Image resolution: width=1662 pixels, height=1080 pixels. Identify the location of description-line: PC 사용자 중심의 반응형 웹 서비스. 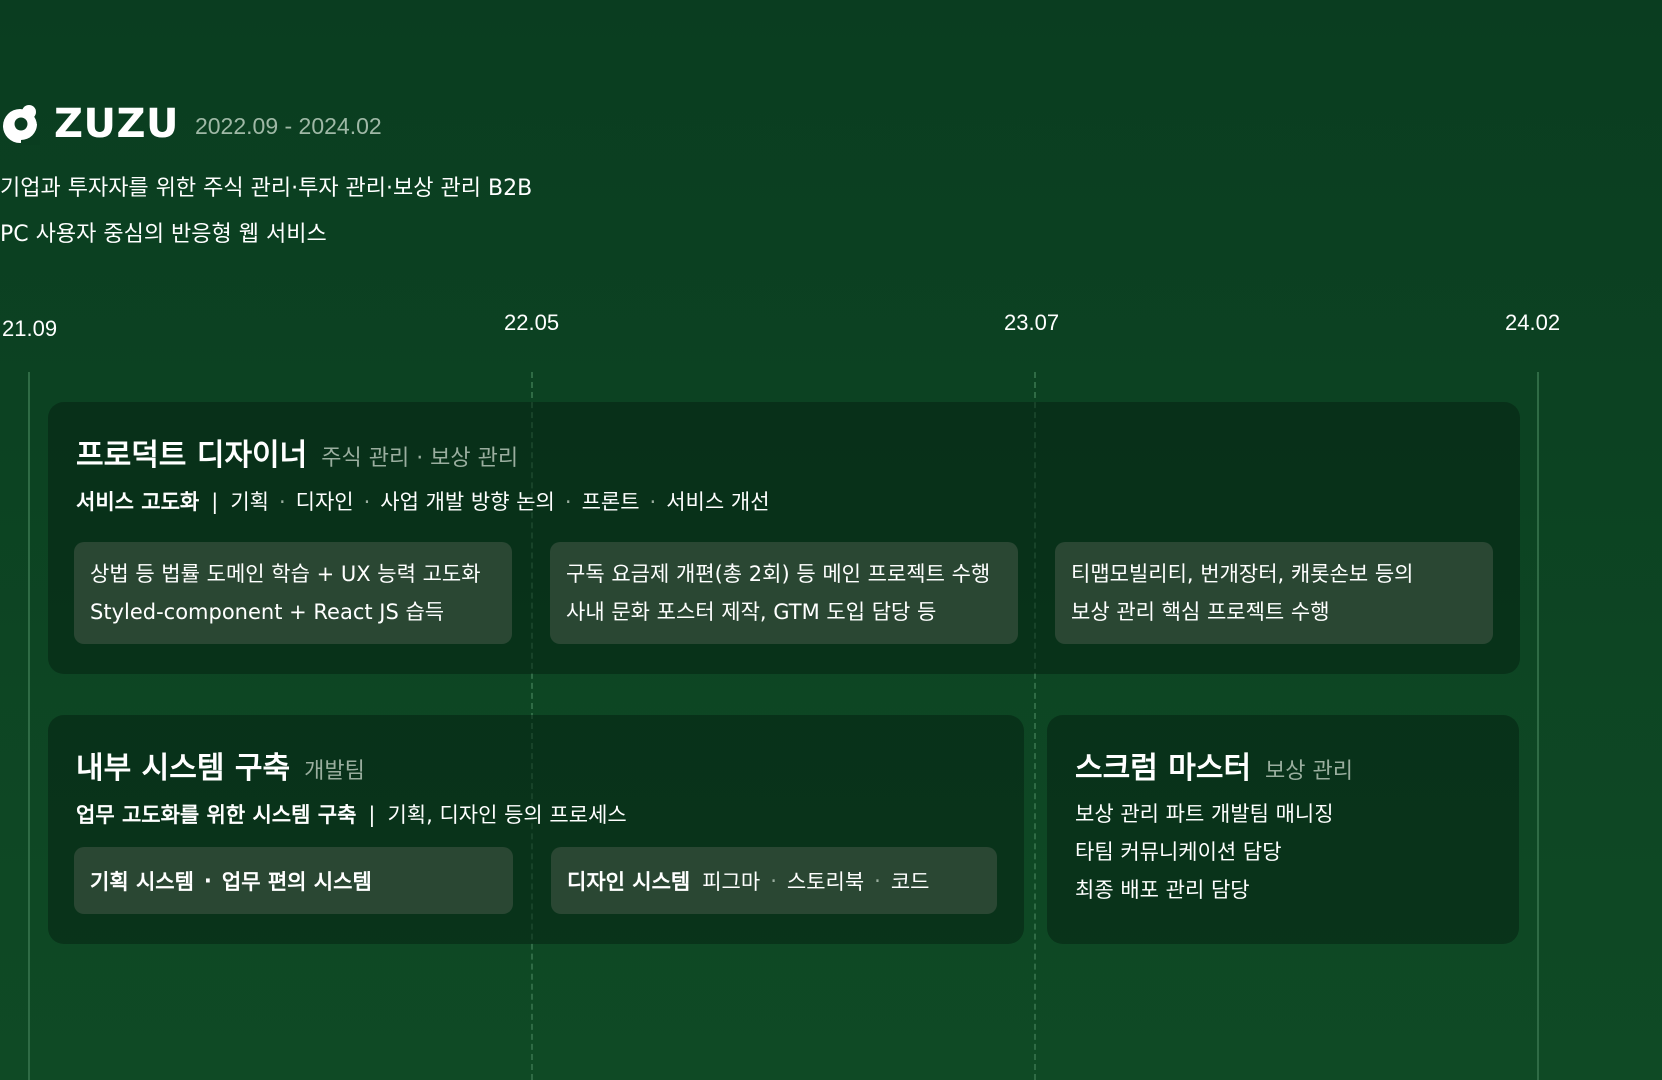
(163, 234).